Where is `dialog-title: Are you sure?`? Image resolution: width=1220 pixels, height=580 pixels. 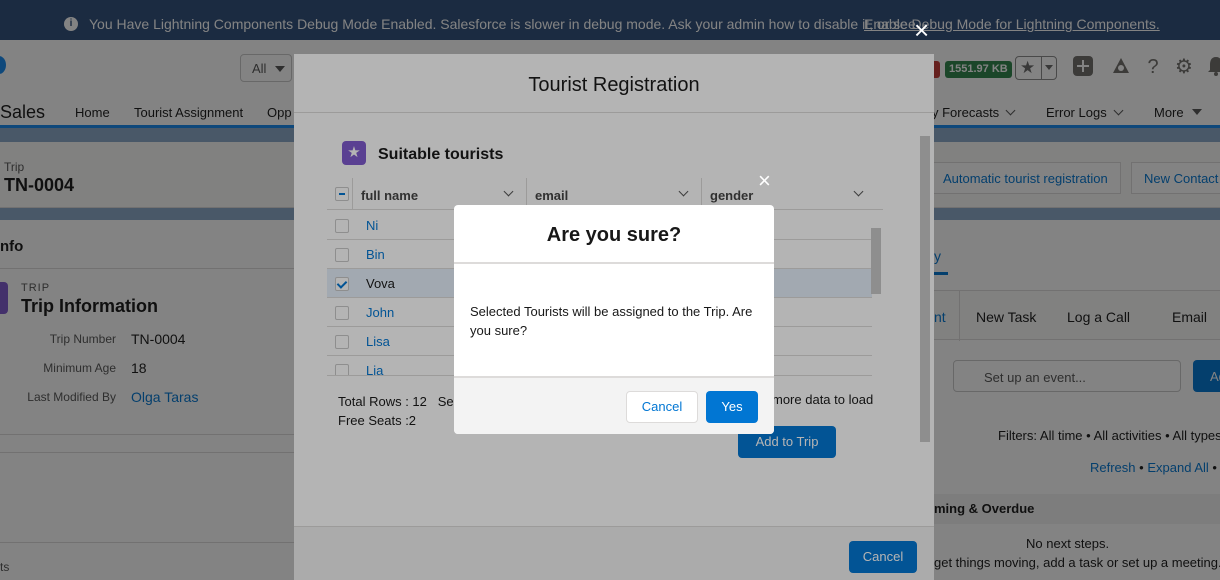
dialog-title: Are you sure? is located at coordinates (614, 235).